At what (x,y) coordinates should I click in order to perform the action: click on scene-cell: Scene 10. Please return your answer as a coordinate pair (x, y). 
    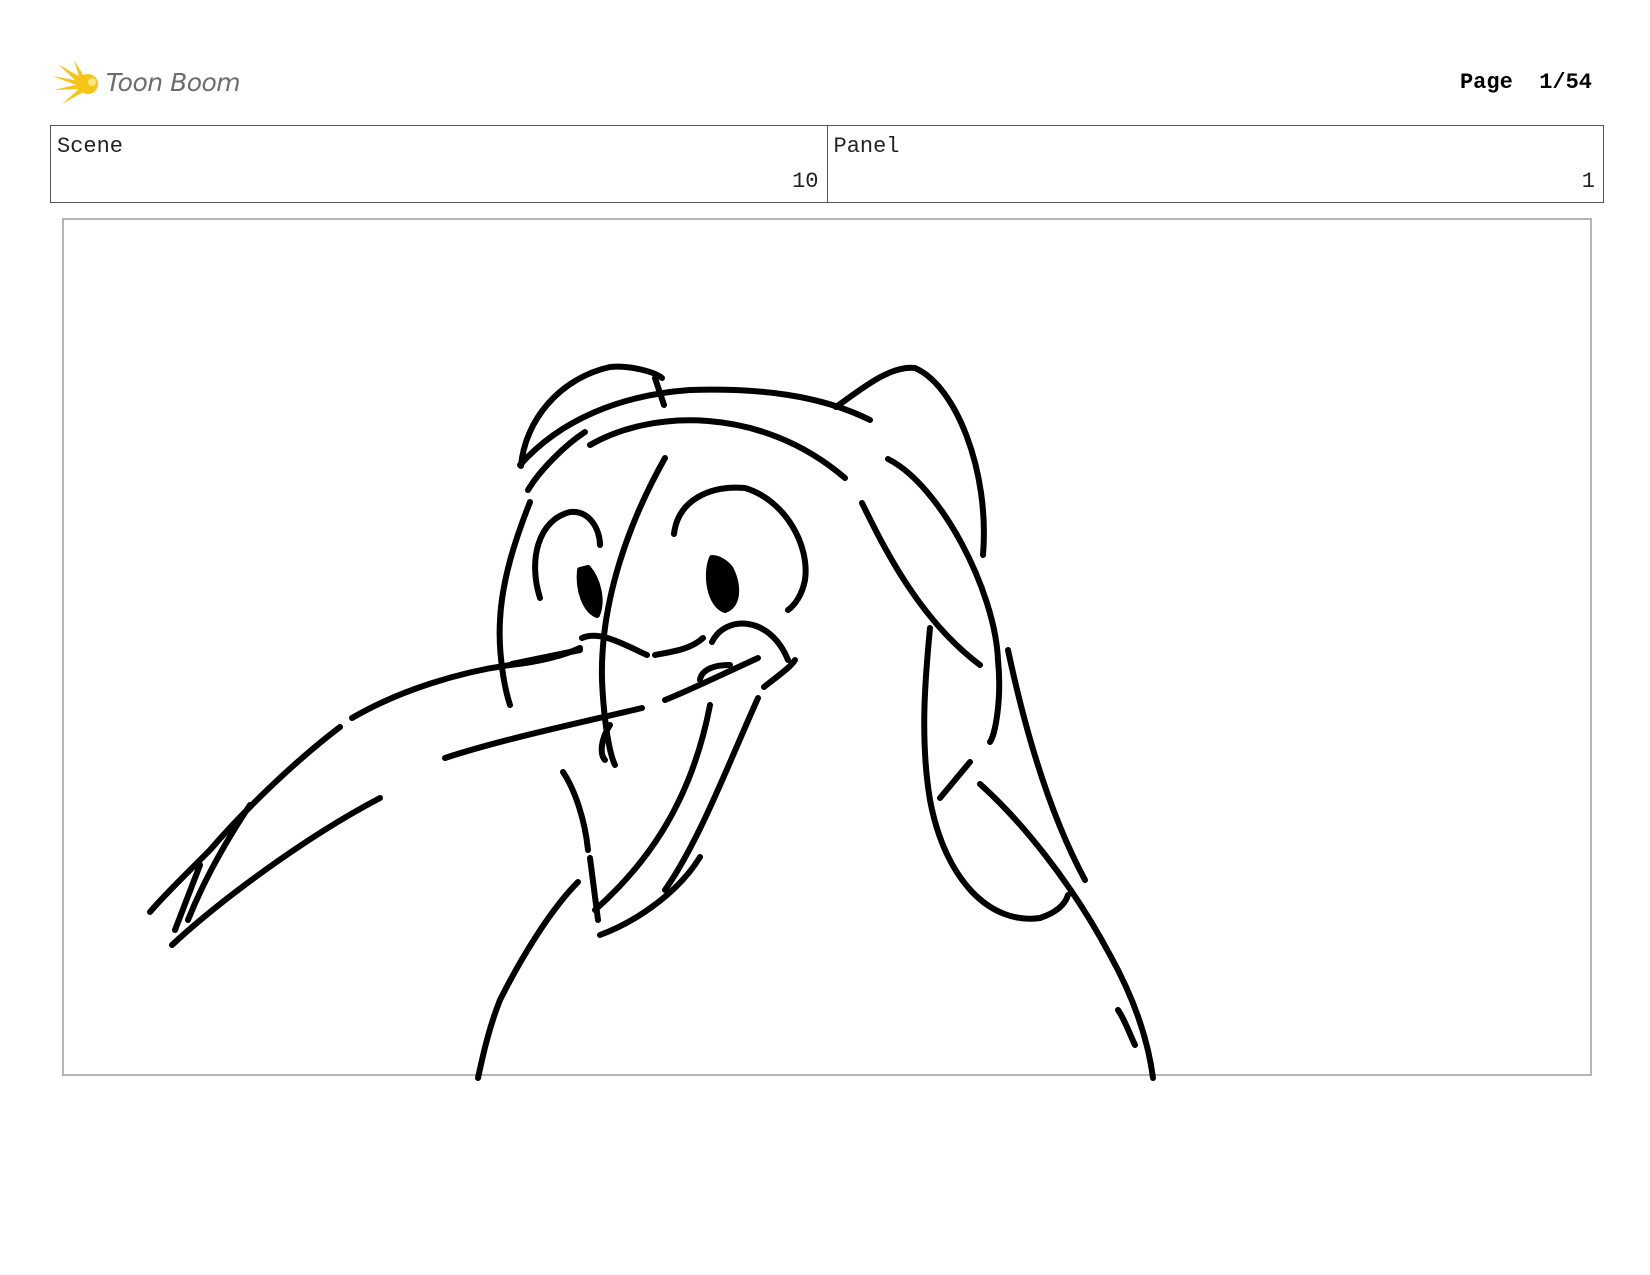
    Looking at the image, I should click on (439, 164).